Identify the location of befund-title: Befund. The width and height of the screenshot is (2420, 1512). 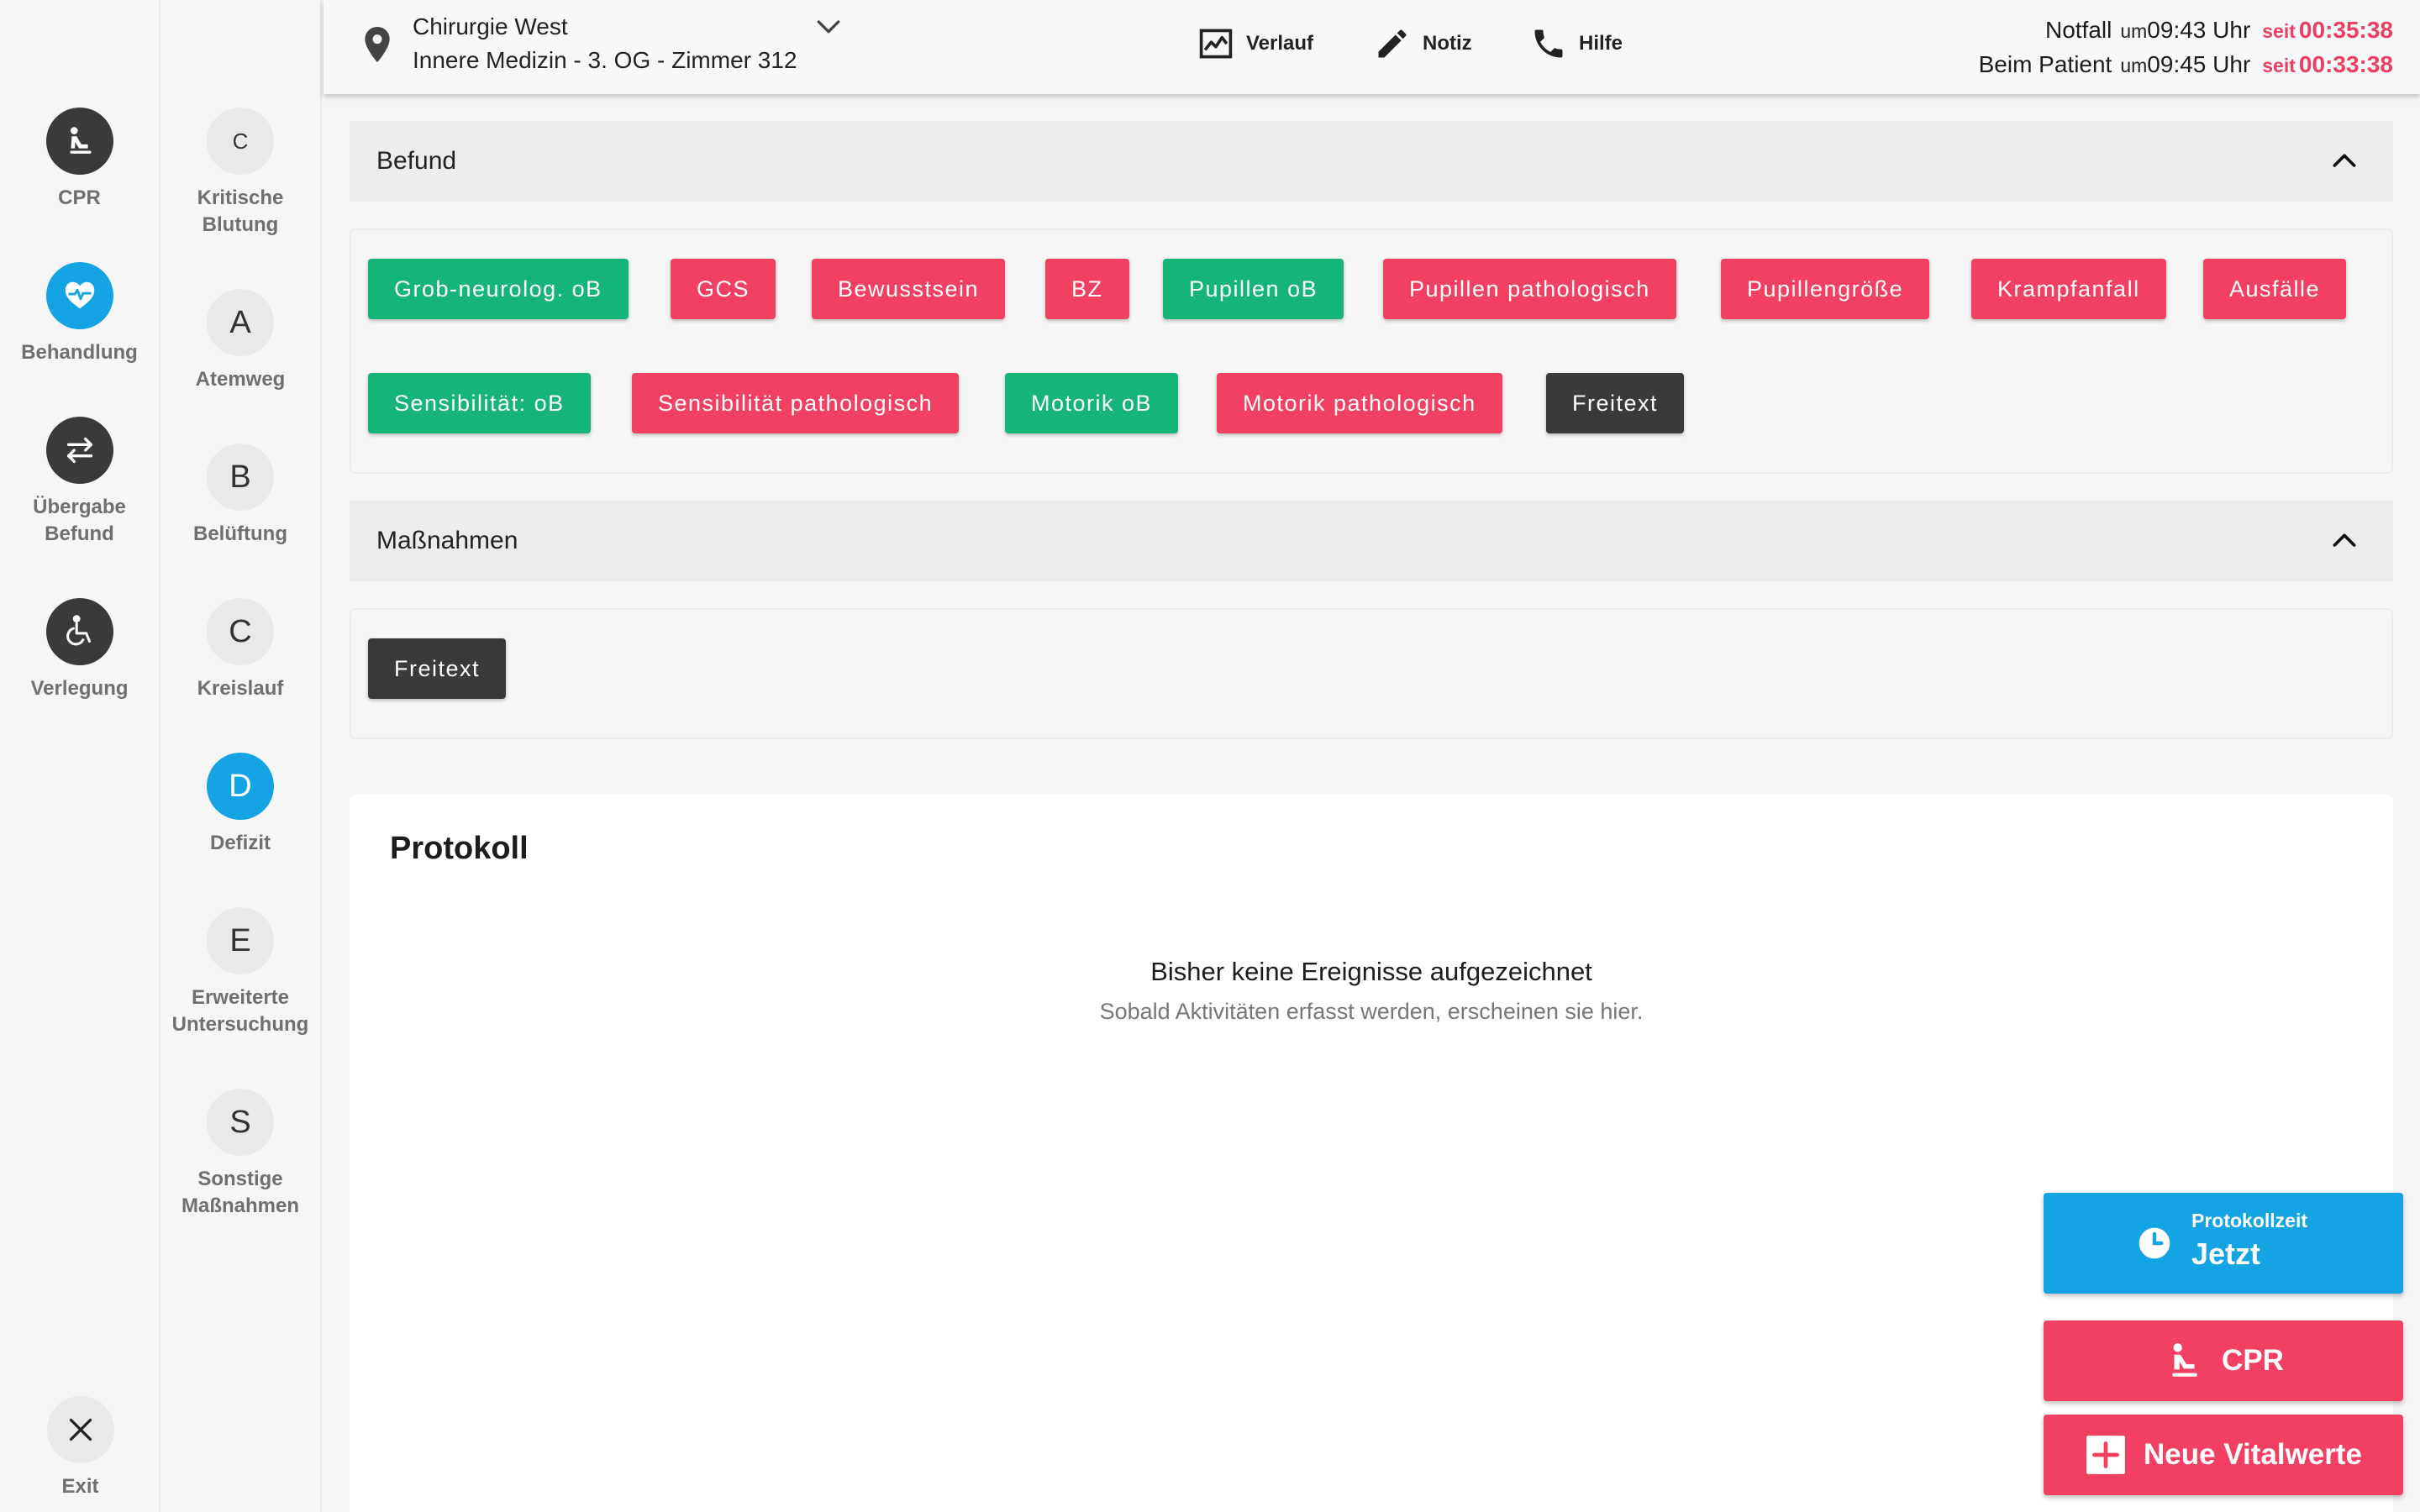
(416, 161).